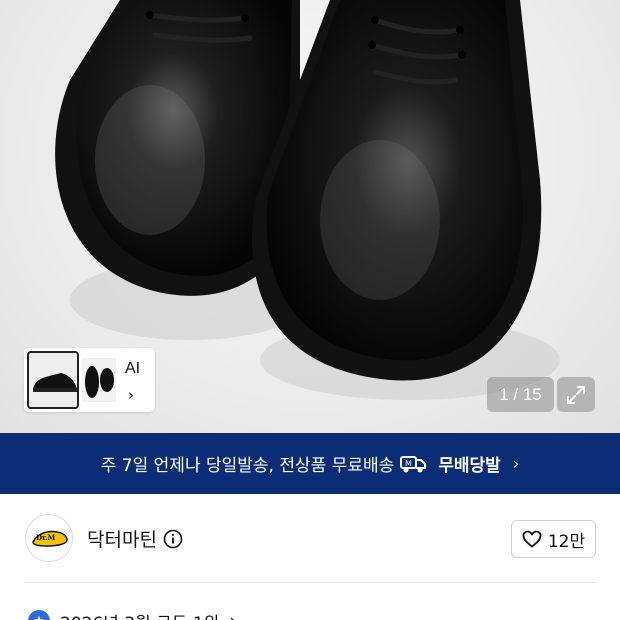 The width and height of the screenshot is (620, 620). What do you see at coordinates (46, 537) in the screenshot?
I see `svg-text: Dr.M` at bounding box center [46, 537].